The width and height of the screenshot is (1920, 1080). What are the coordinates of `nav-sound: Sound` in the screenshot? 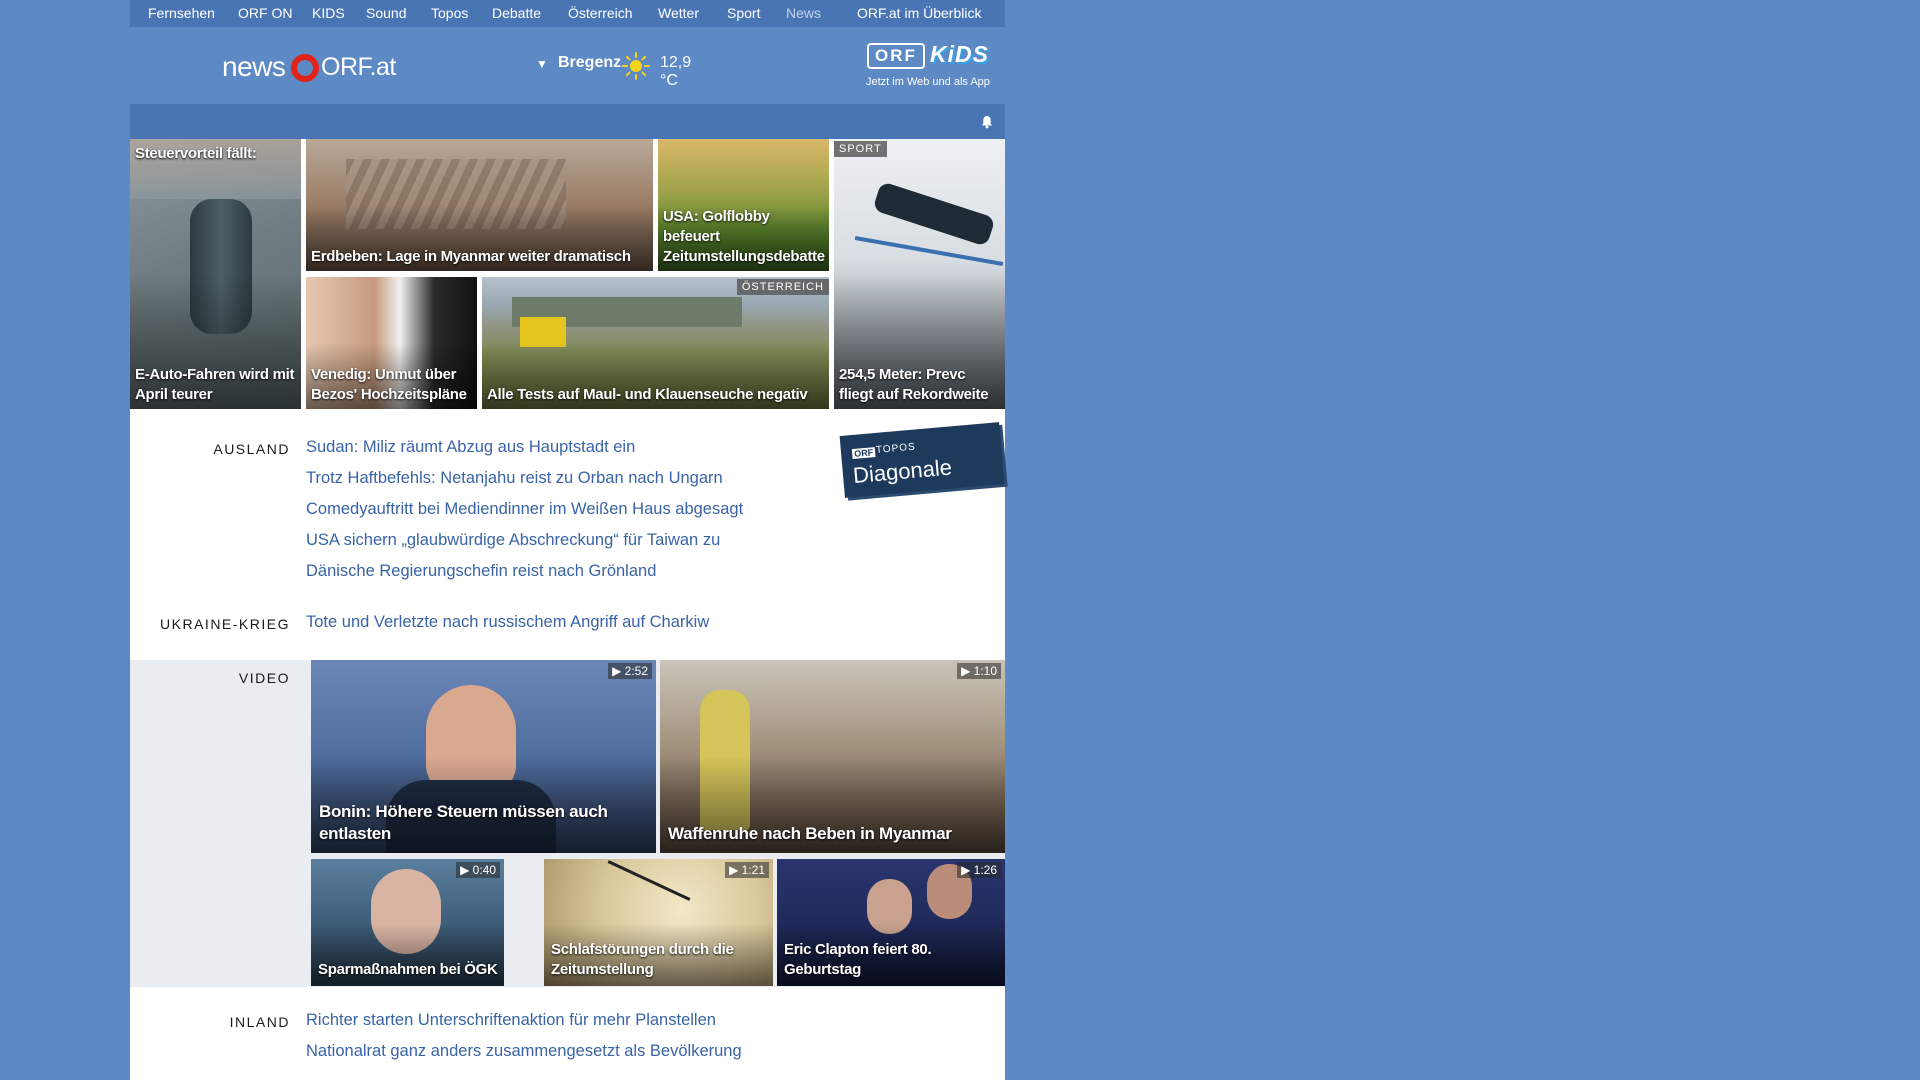 It's located at (386, 13).